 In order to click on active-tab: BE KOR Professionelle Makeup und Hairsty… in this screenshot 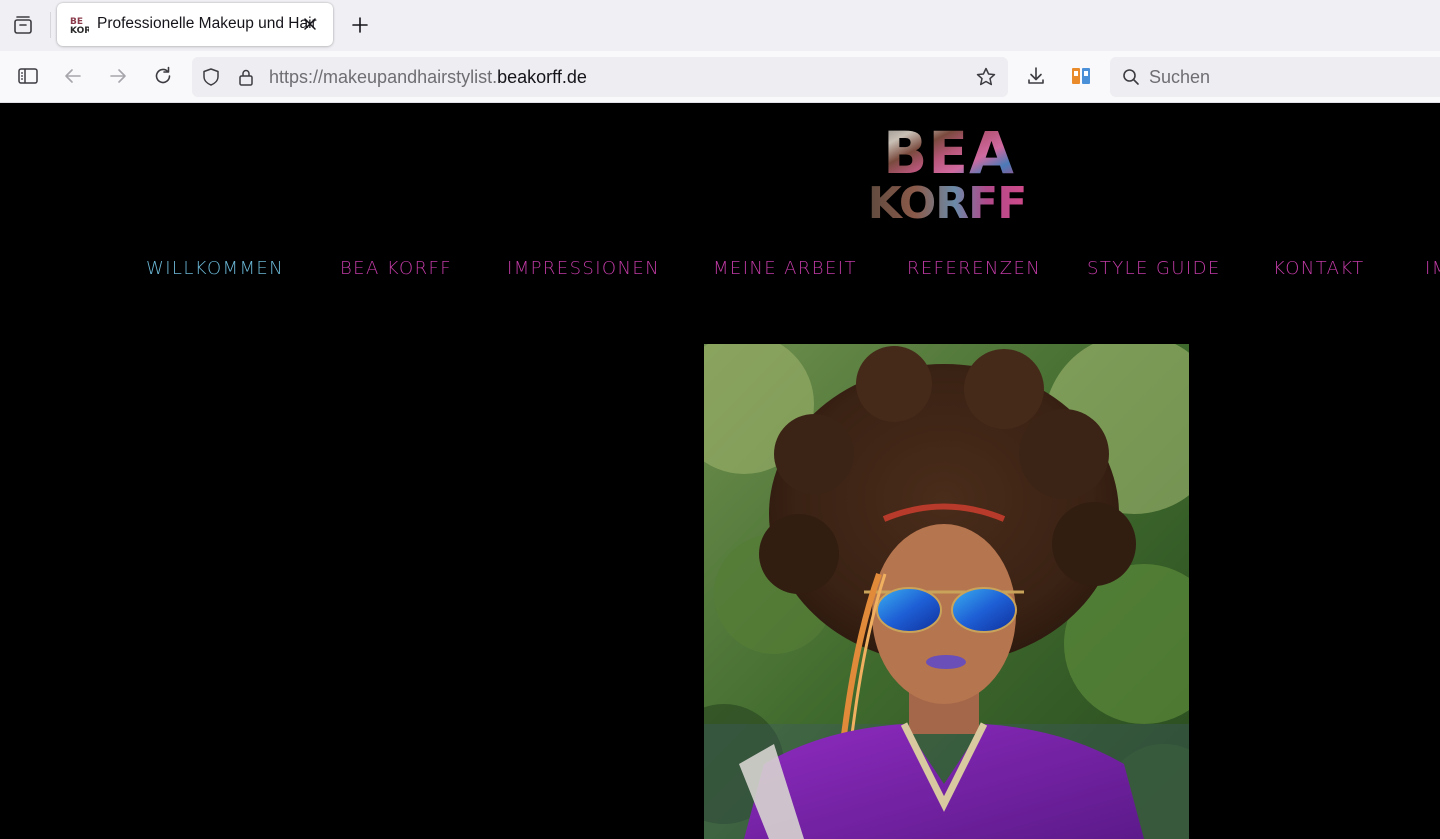, I will do `click(195, 24)`.